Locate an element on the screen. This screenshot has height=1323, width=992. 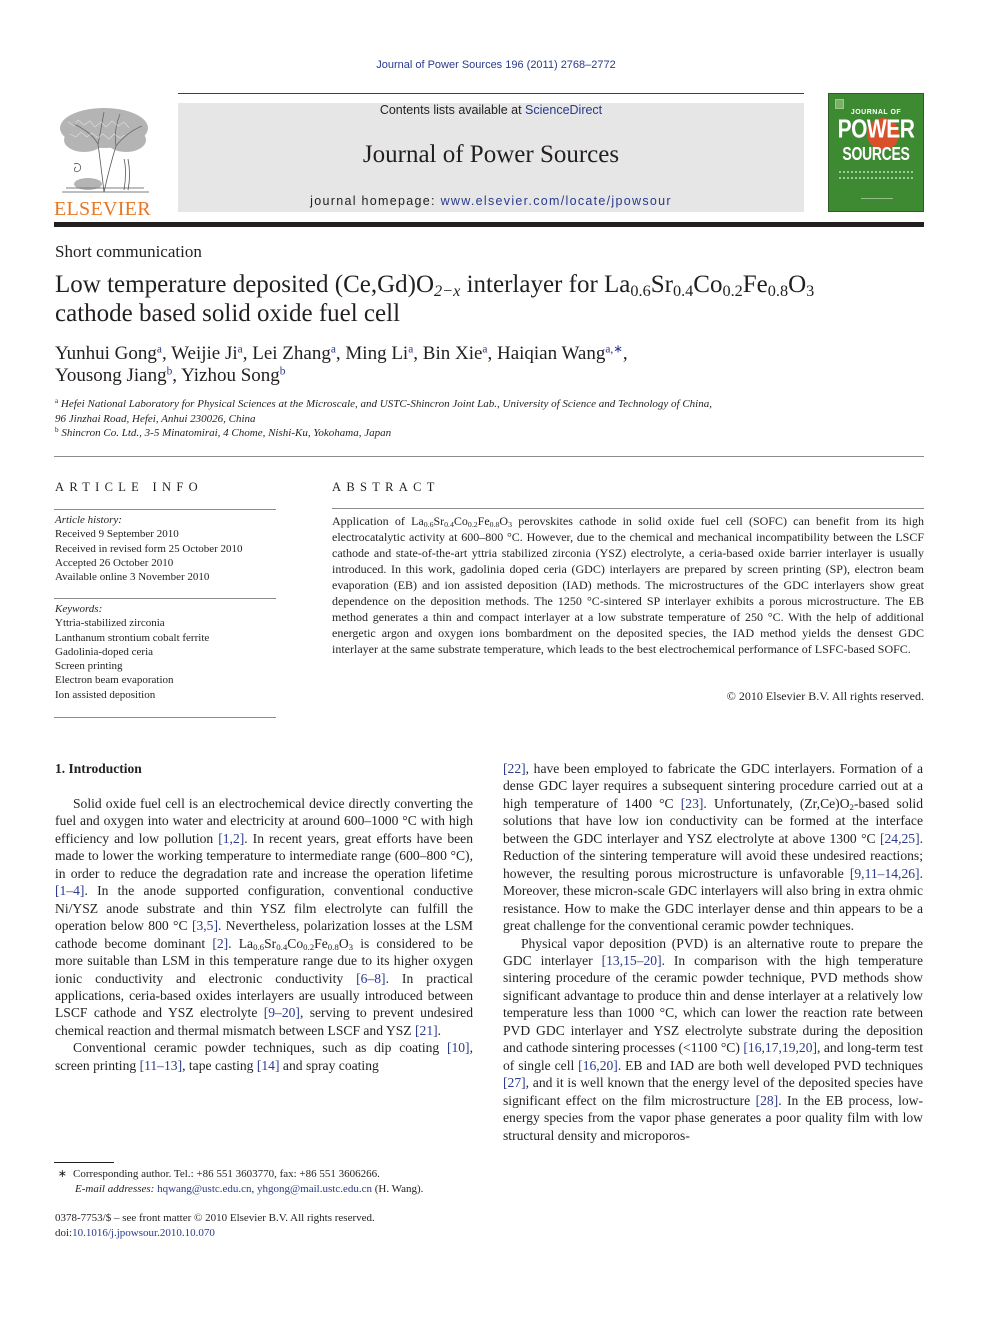
citation-link: [6–8] is located at coordinates (370, 978).